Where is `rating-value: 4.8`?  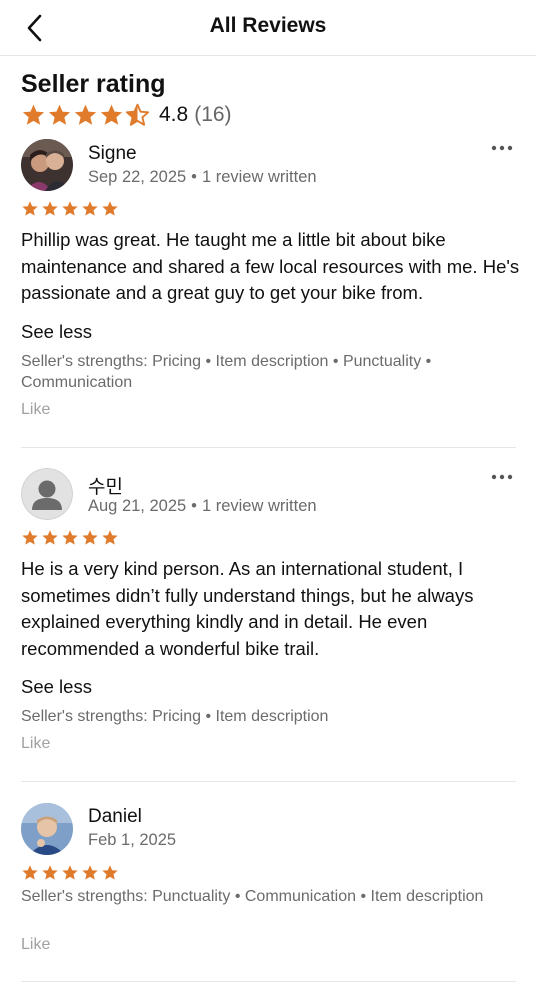 rating-value: 4.8 is located at coordinates (174, 114).